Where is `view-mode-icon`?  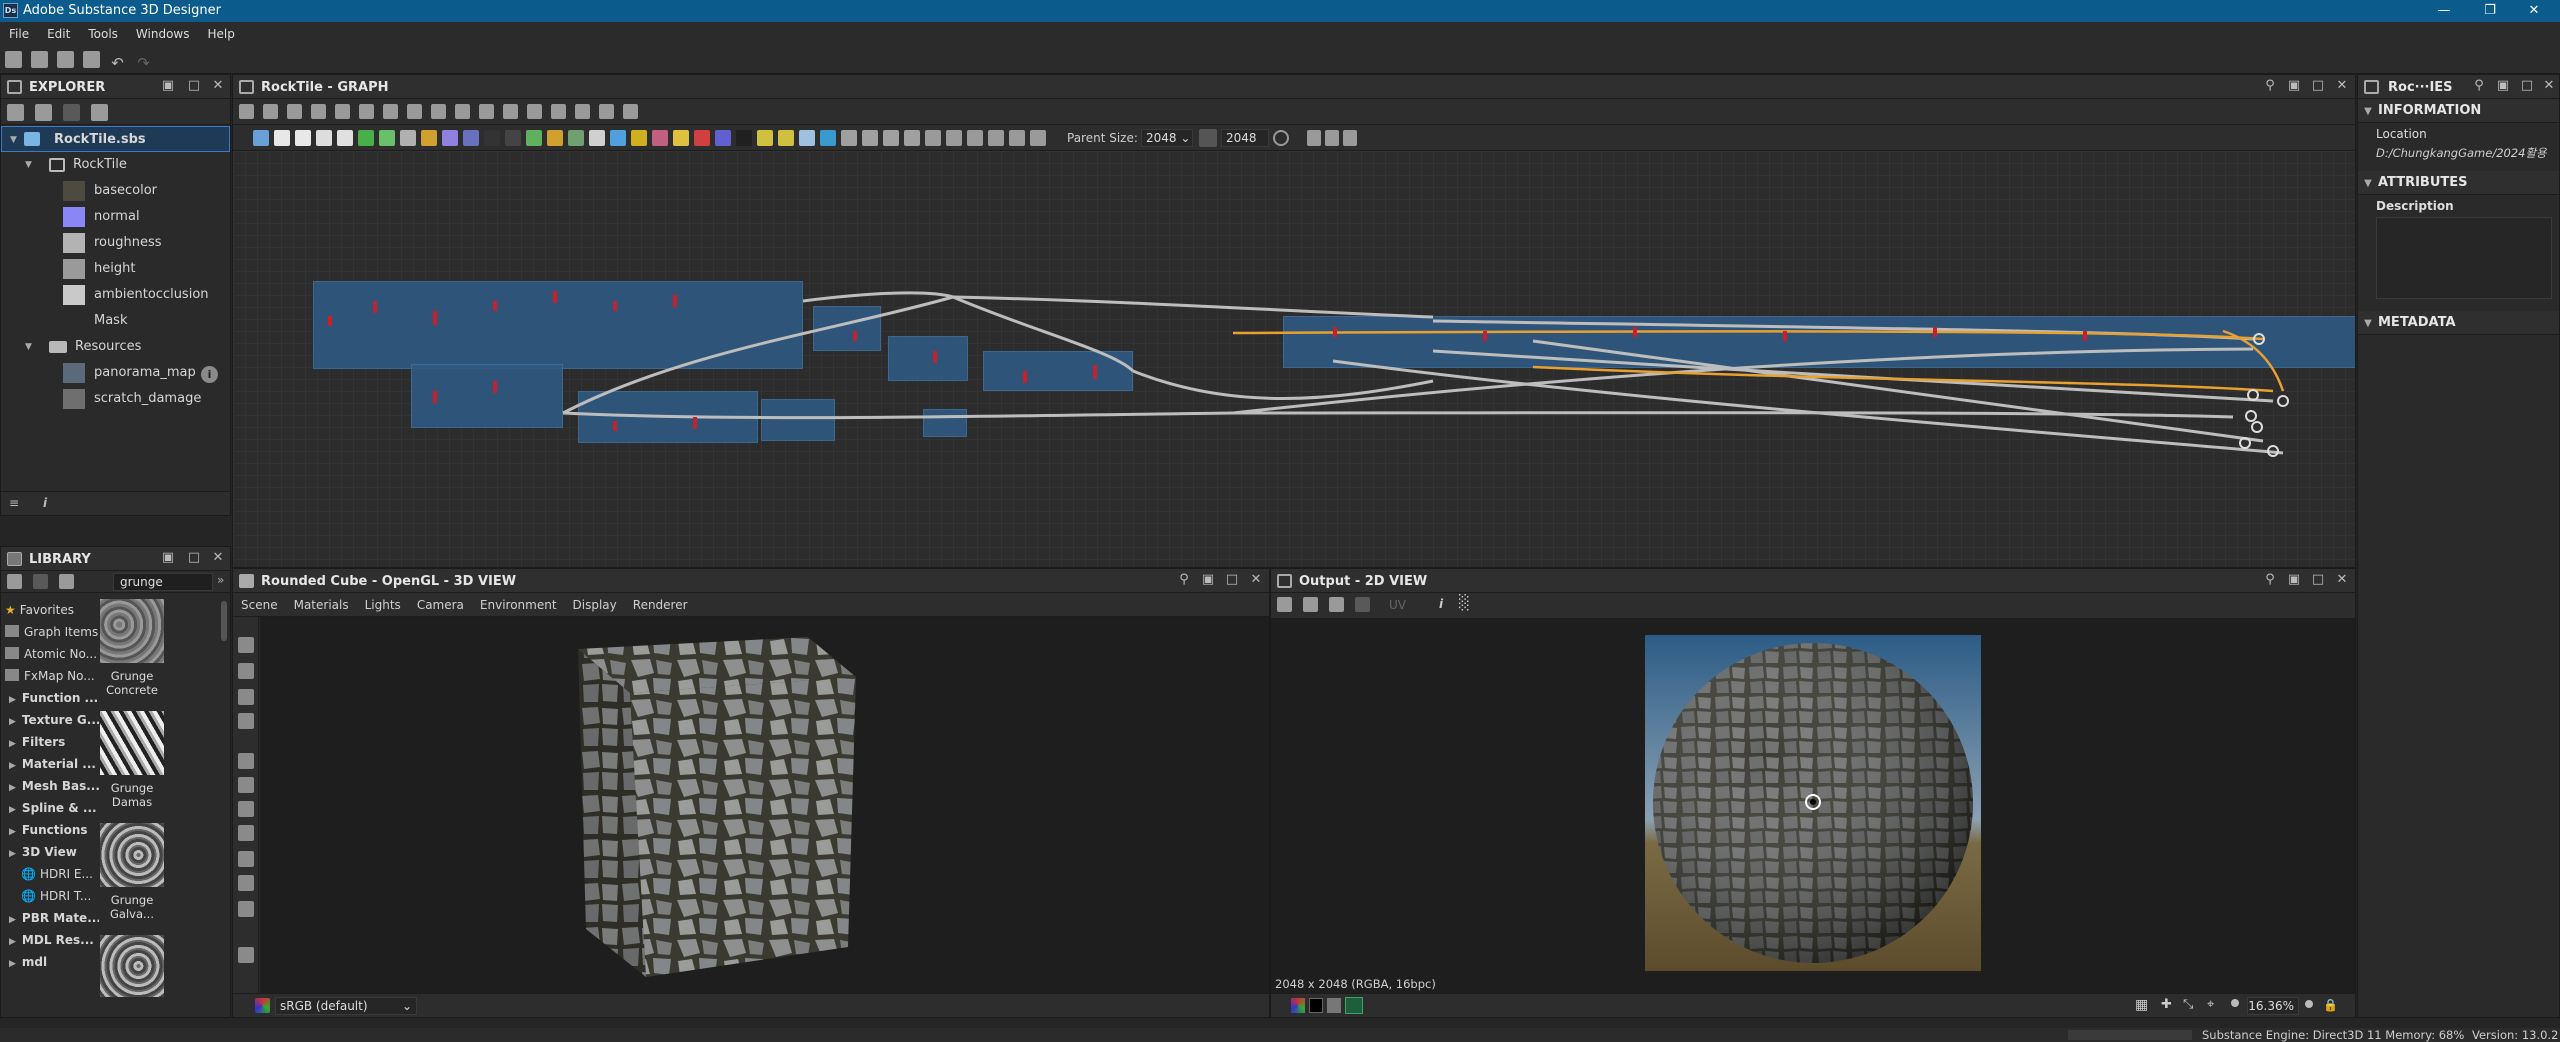 view-mode-icon is located at coordinates (1354, 1005).